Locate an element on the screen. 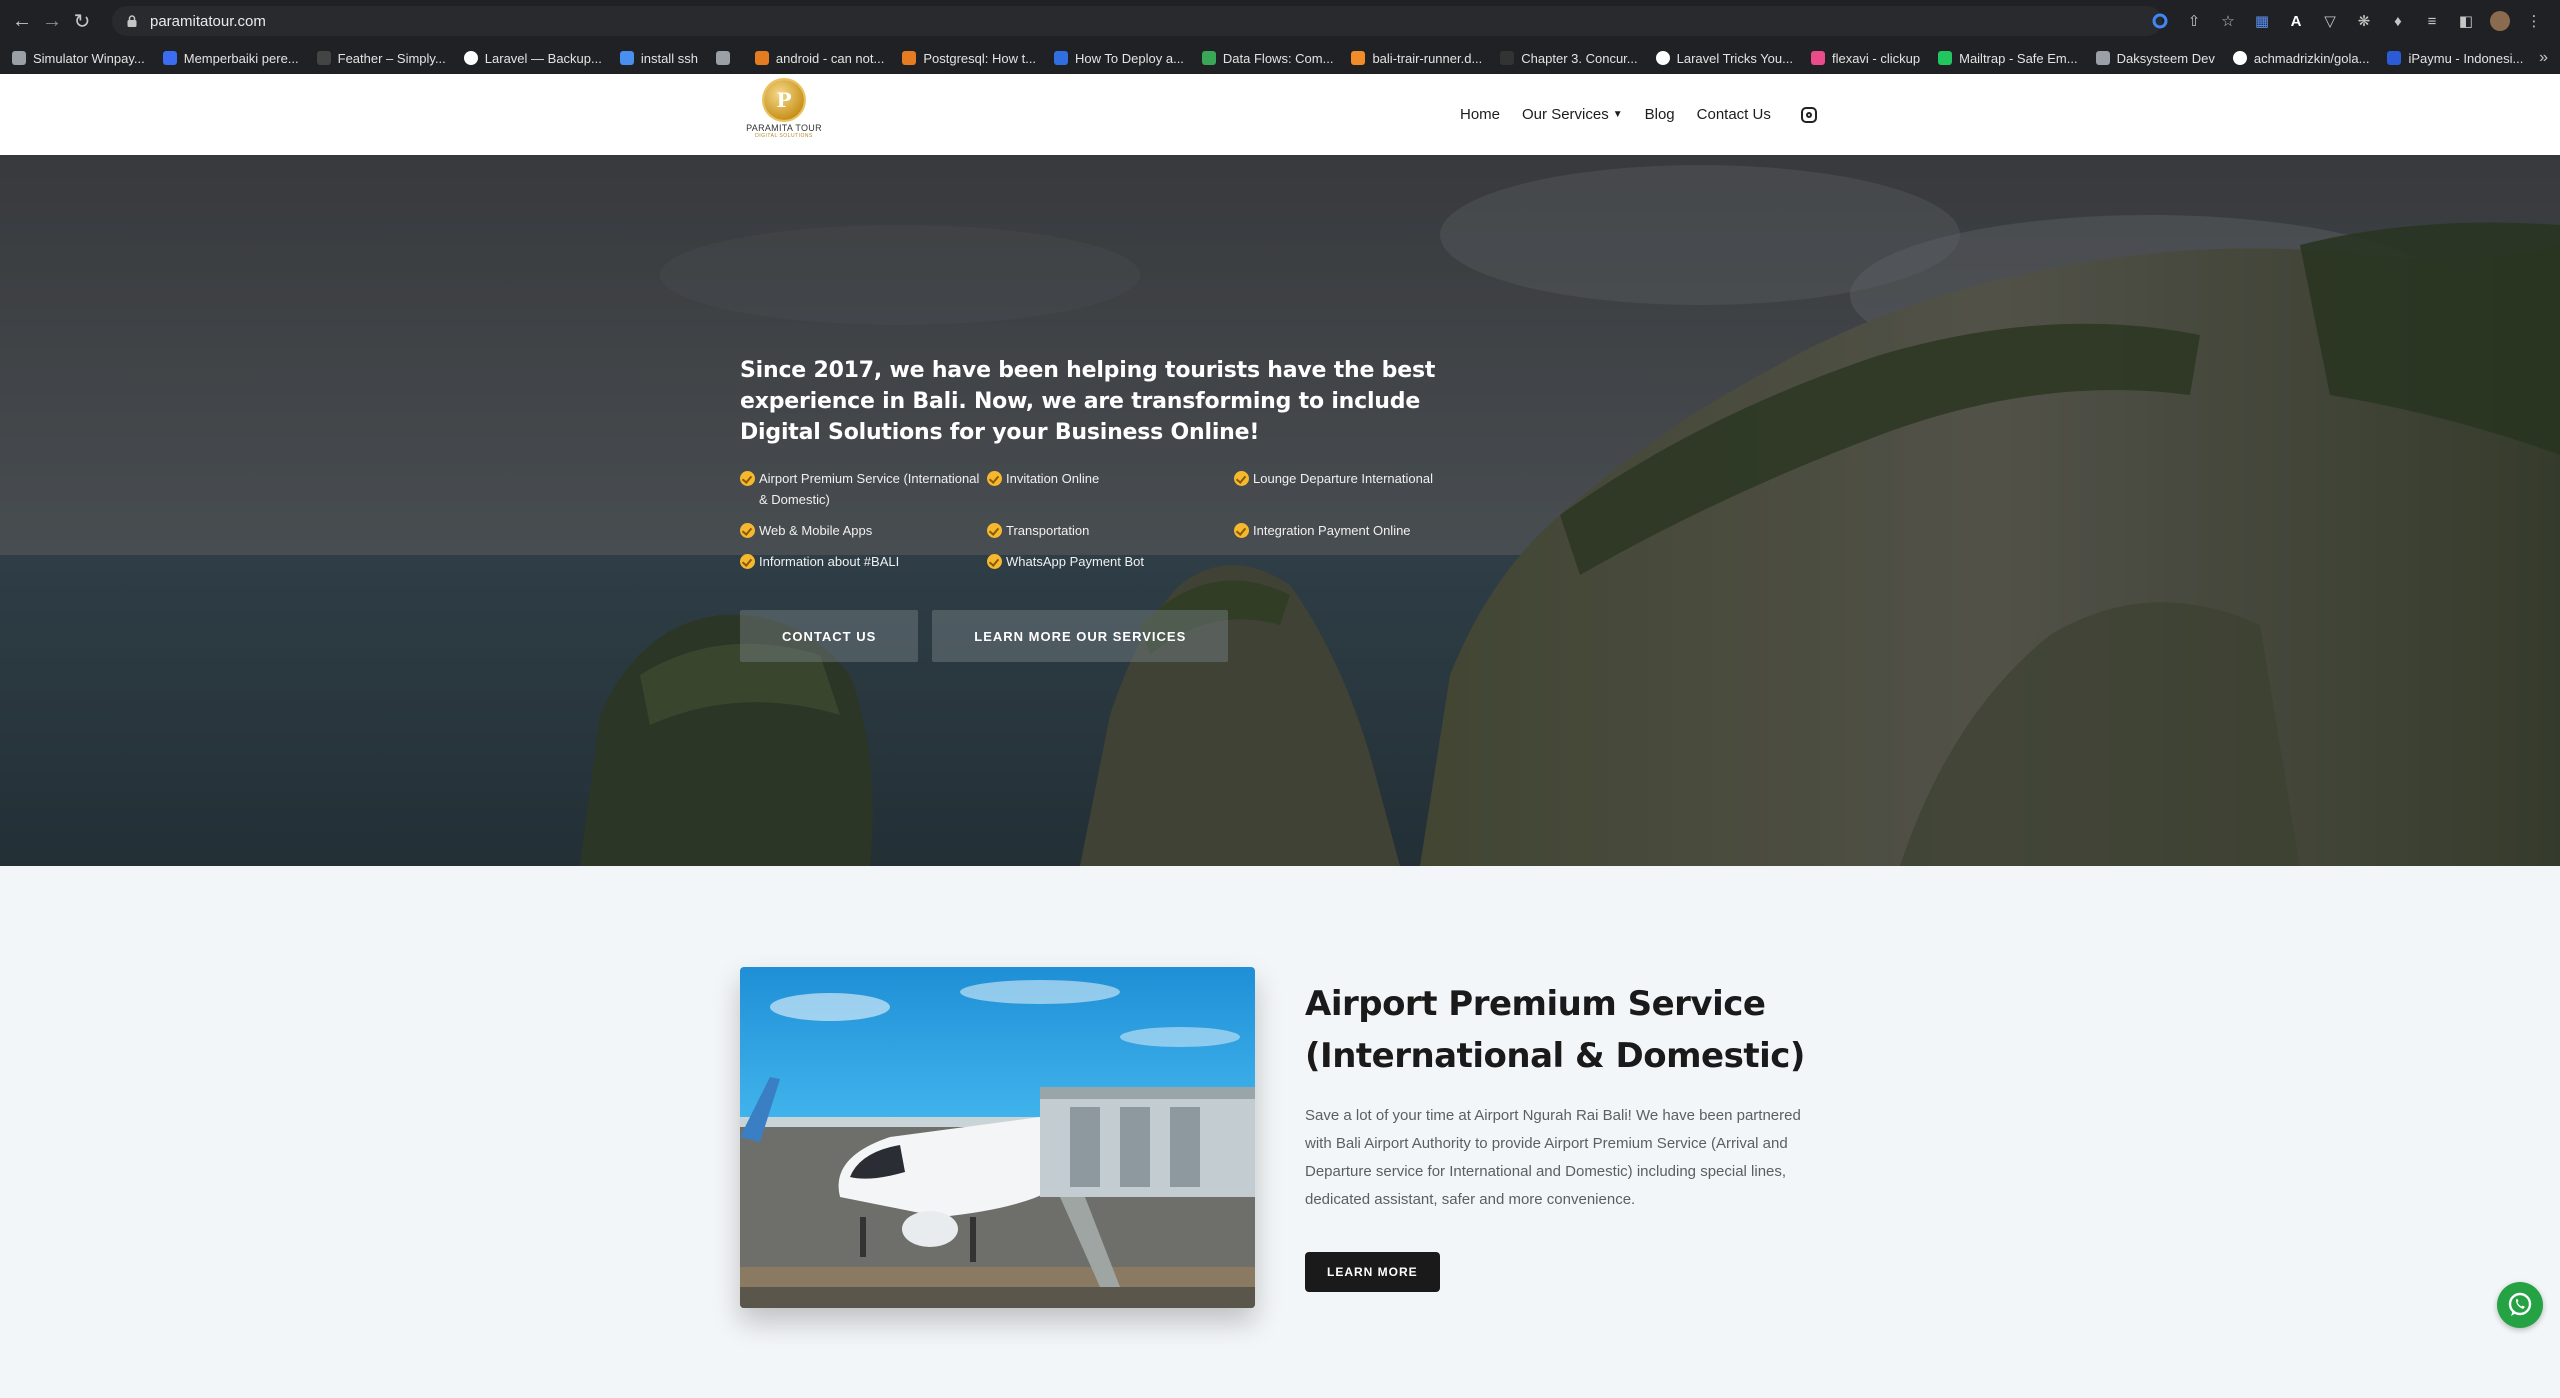 This screenshot has height=1398, width=2560. back-icon: ← is located at coordinates (22, 21).